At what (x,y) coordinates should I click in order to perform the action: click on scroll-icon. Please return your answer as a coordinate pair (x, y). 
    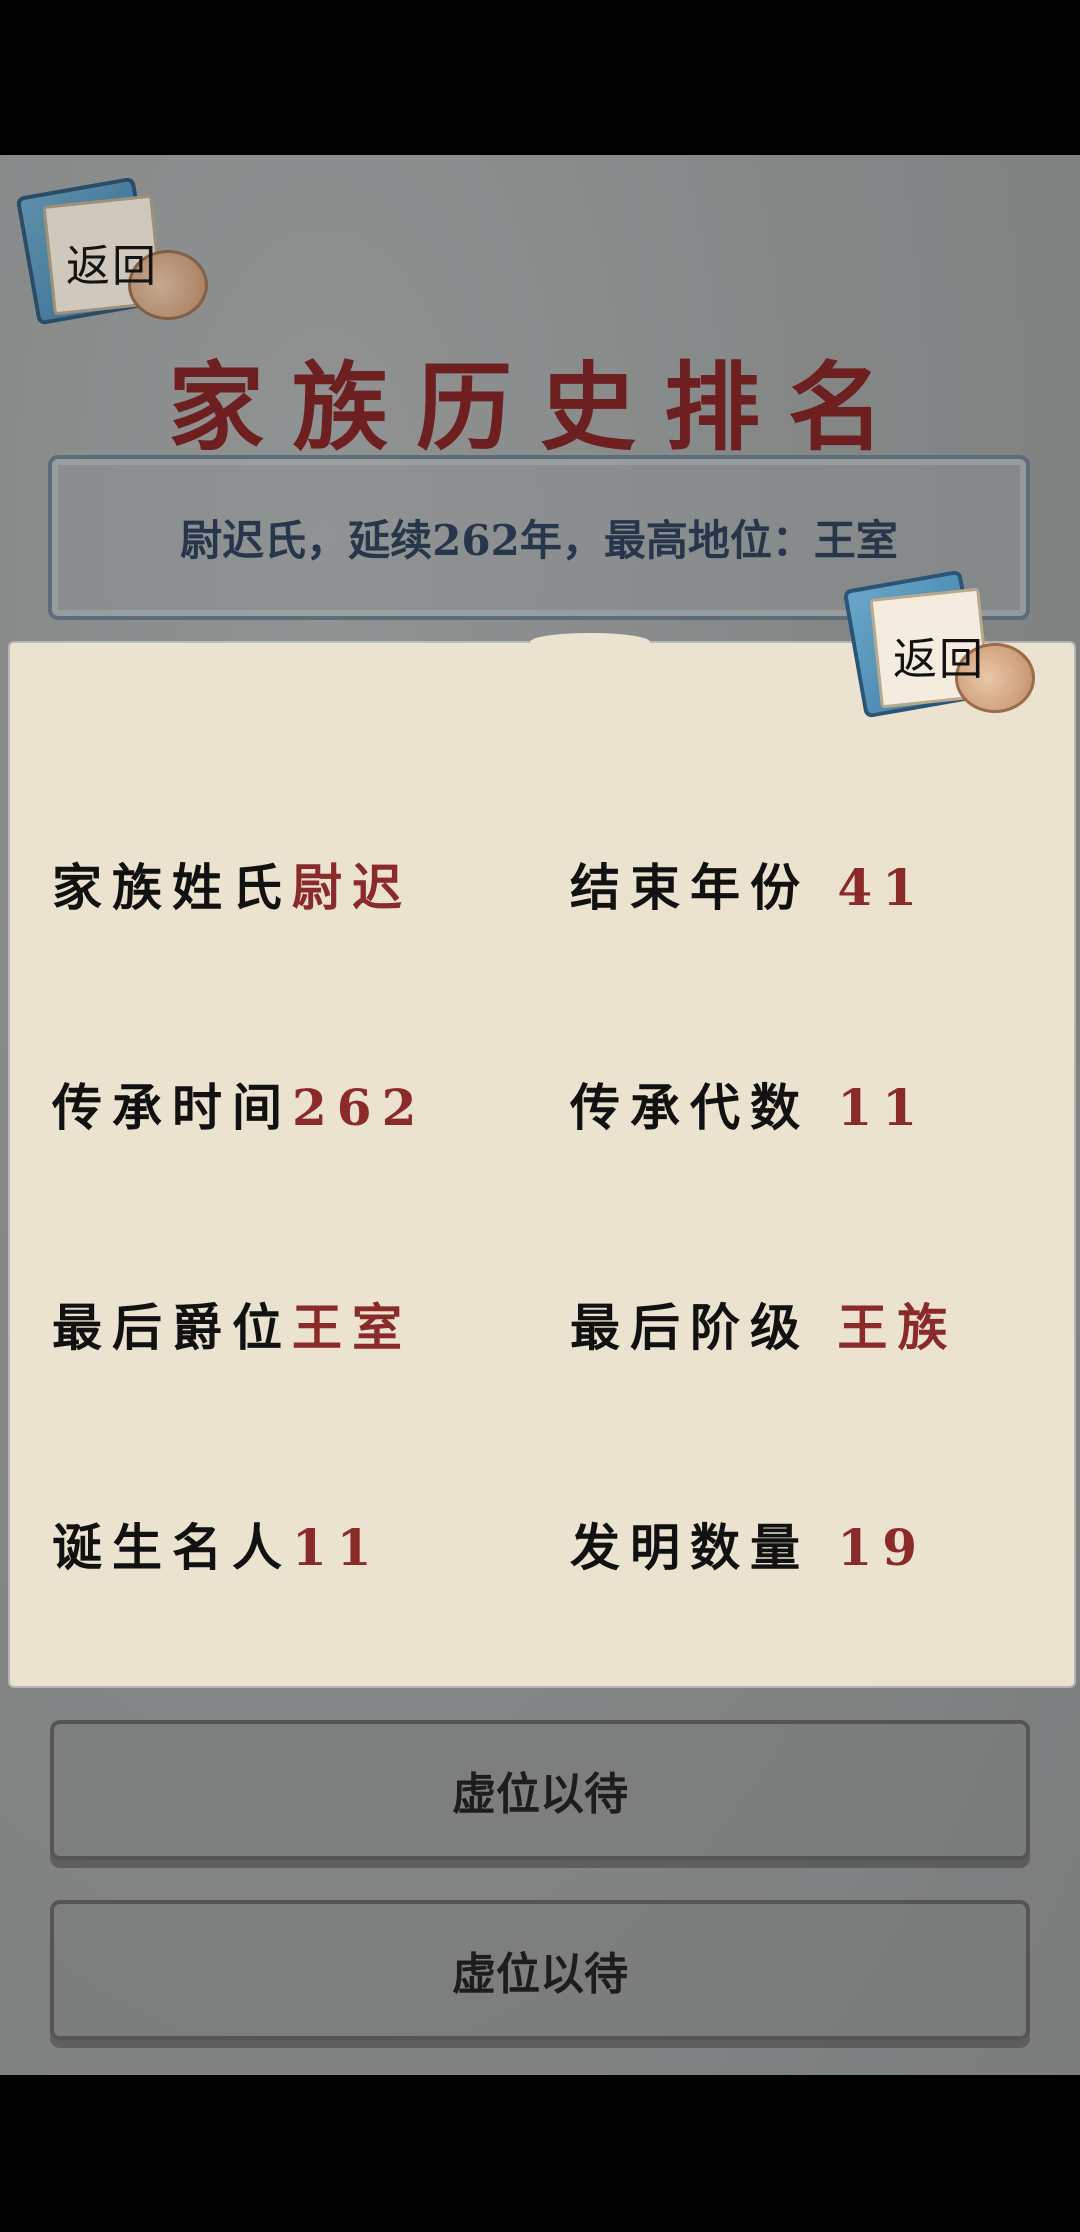
    Looking at the image, I should click on (168, 285).